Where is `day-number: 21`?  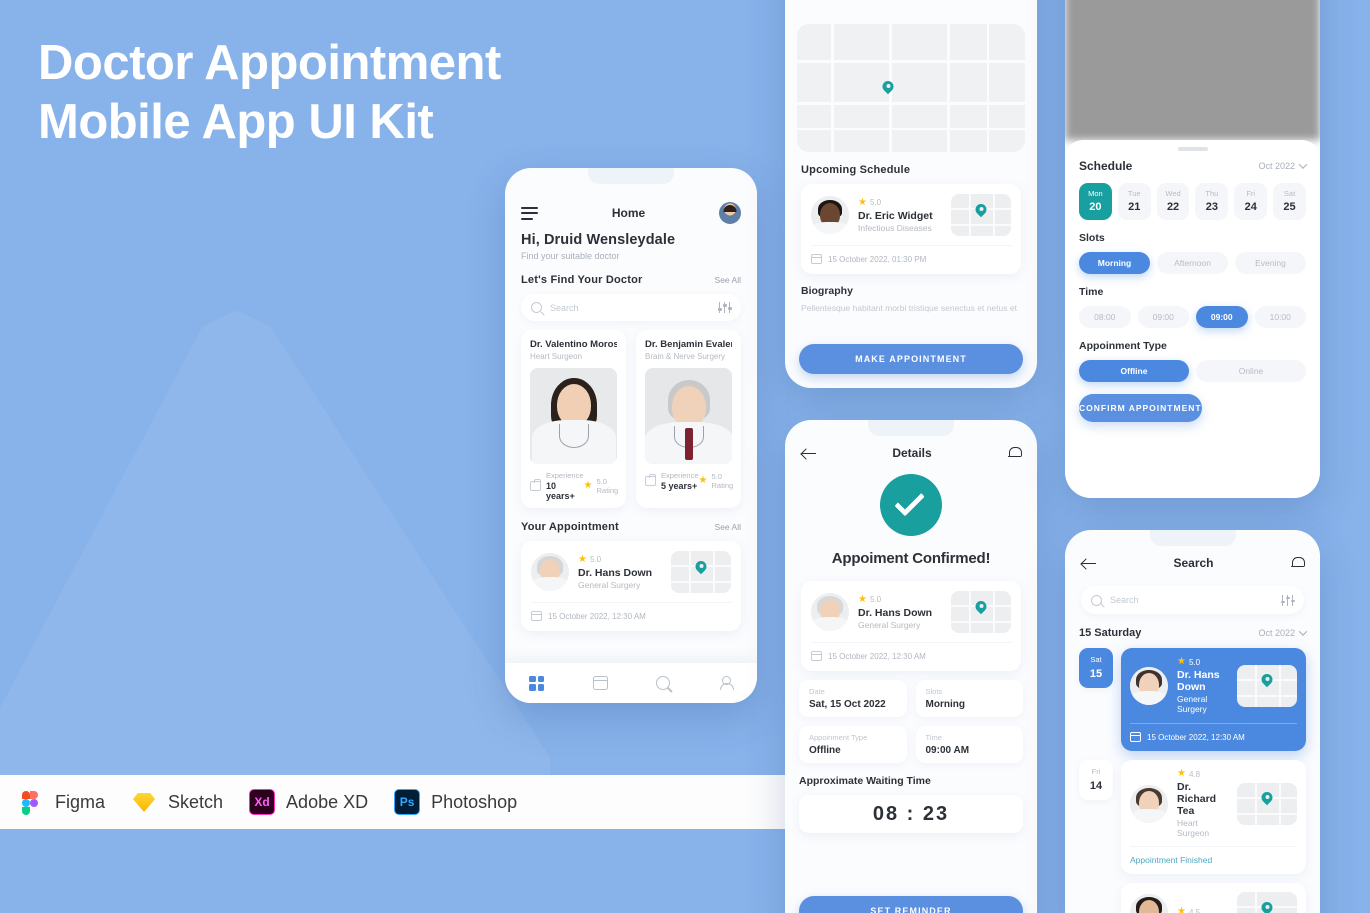
day-number: 21 is located at coordinates (1134, 206).